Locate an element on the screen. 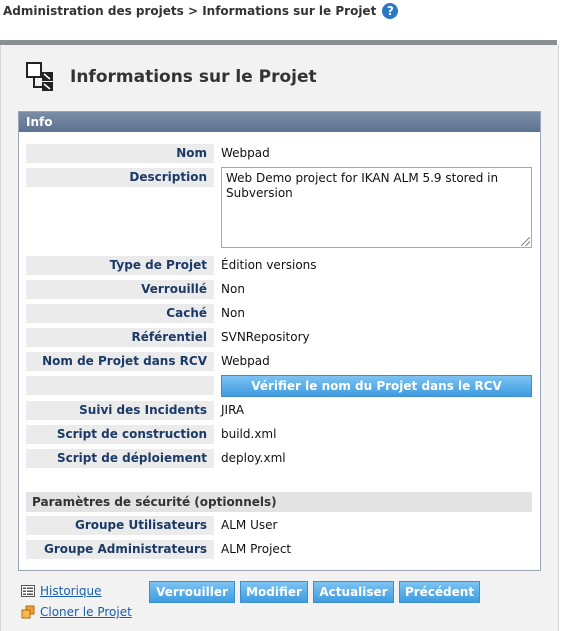 The image size is (561, 631). field-value: SVNRepository is located at coordinates (265, 337).